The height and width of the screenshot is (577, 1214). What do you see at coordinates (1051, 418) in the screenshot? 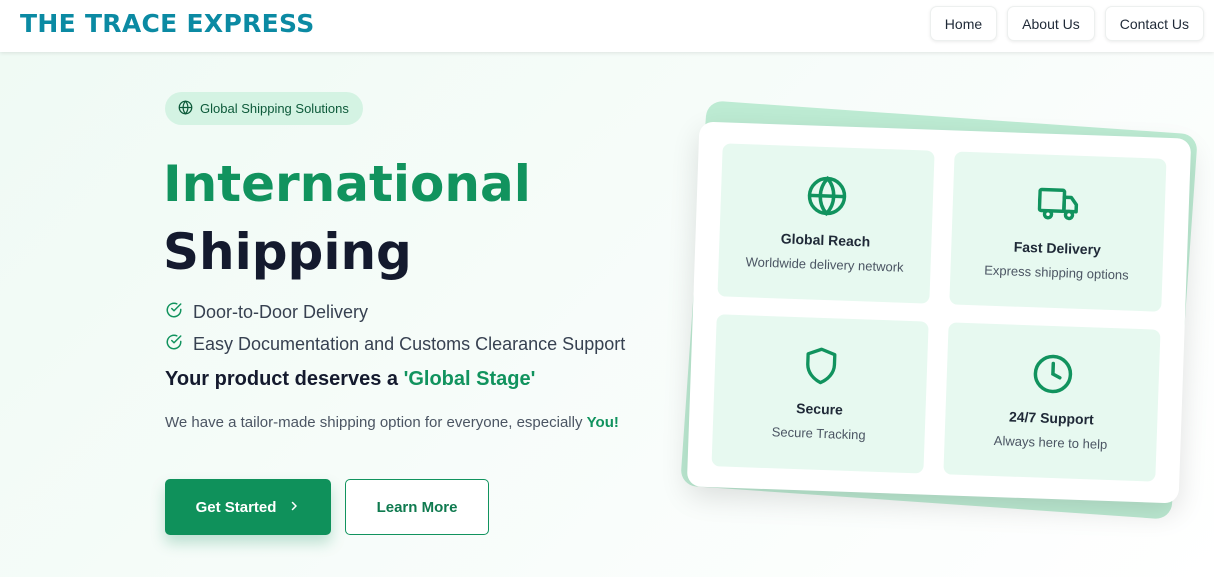
I see `service-title: 24/7 Support` at bounding box center [1051, 418].